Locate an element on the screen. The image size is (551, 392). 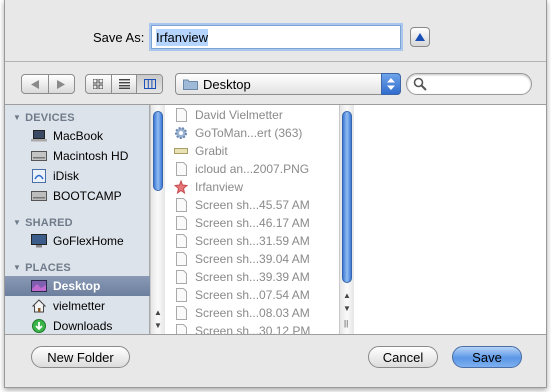
save-button: Save is located at coordinates (487, 357).